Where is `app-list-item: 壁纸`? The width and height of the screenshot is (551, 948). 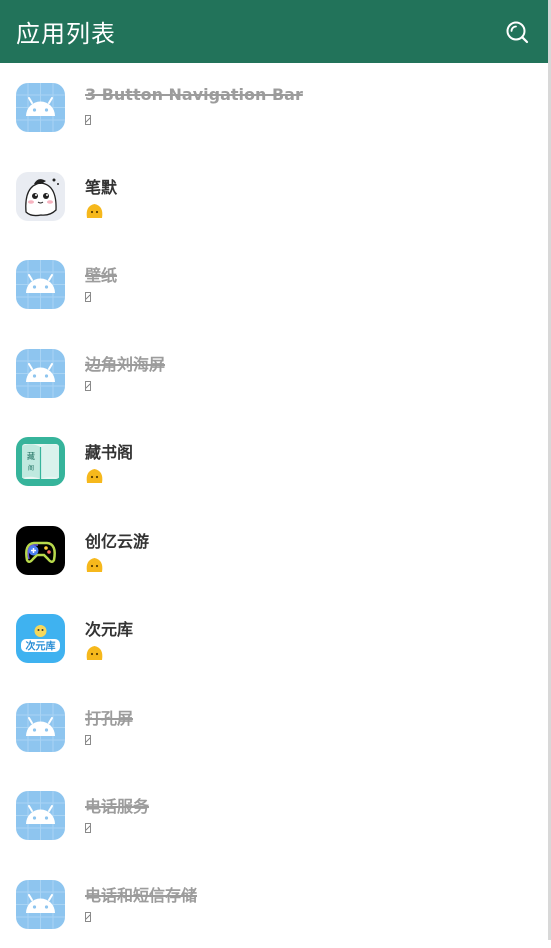
app-list-item: 壁纸 is located at coordinates (274, 284).